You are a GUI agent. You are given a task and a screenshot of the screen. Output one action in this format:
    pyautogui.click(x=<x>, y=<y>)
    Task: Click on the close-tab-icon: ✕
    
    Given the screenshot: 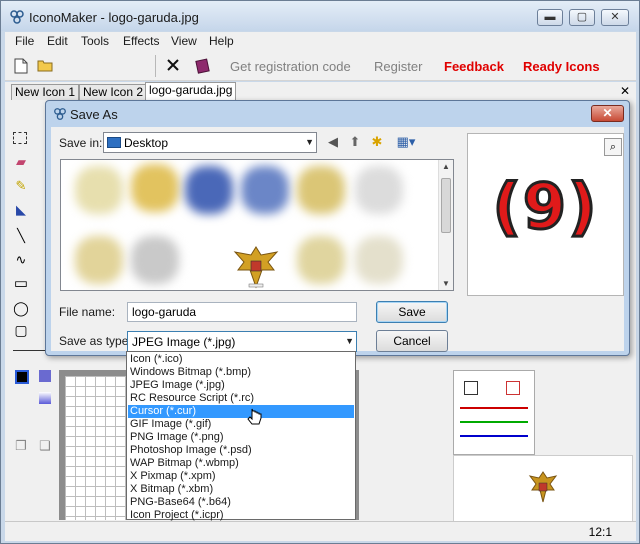 What is the action you would take?
    pyautogui.click(x=625, y=91)
    